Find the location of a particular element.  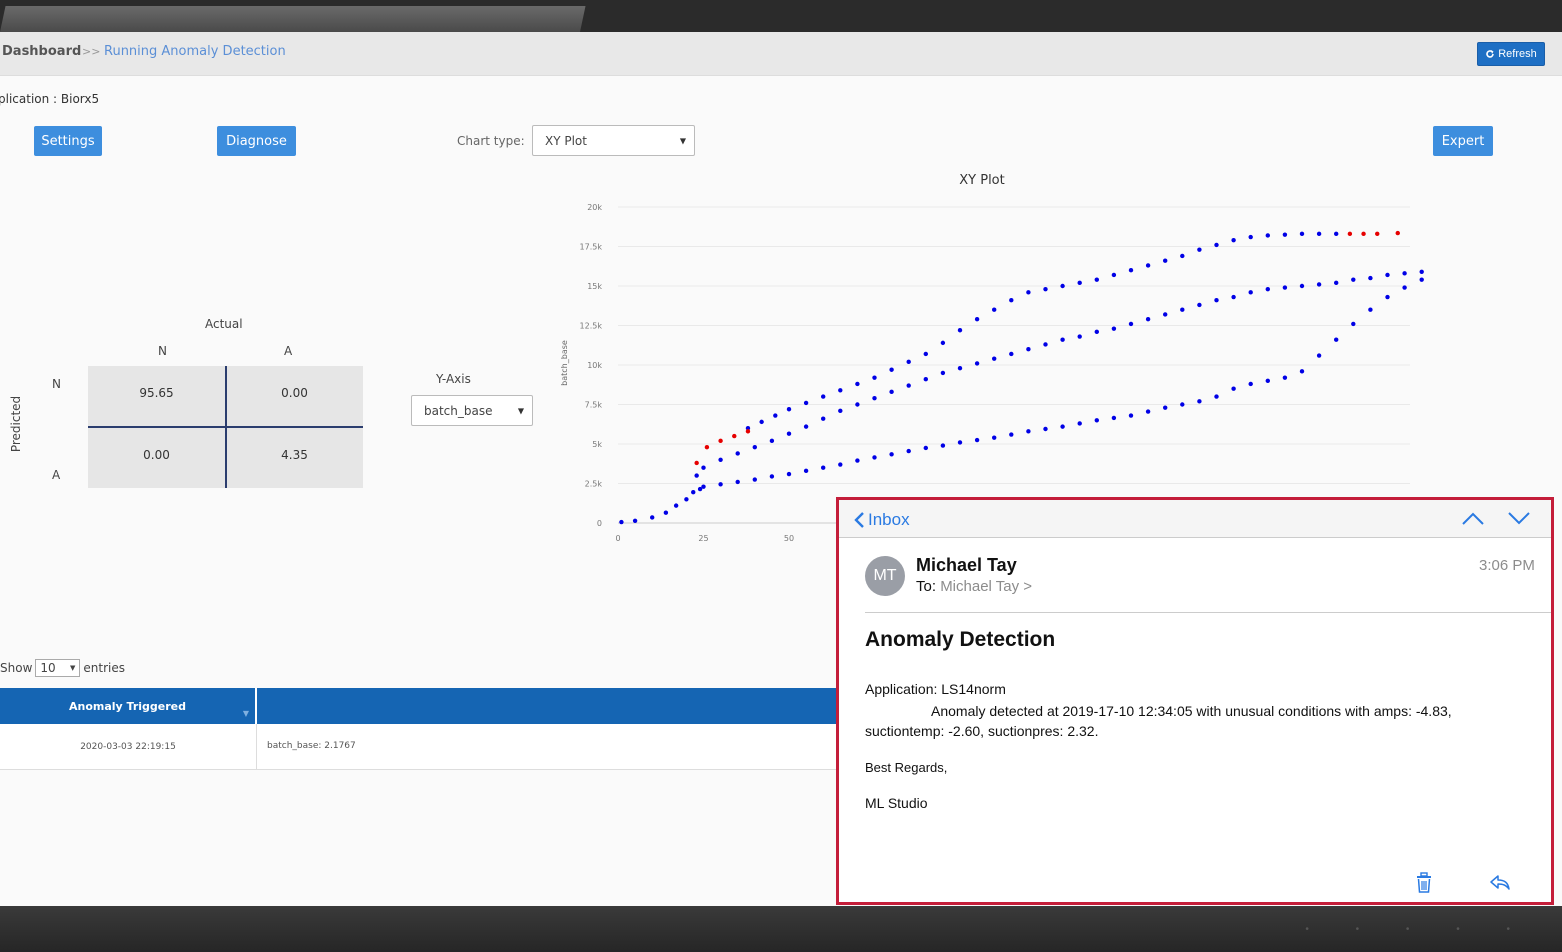

email-toolbar: Inbox is located at coordinates (1195, 519).